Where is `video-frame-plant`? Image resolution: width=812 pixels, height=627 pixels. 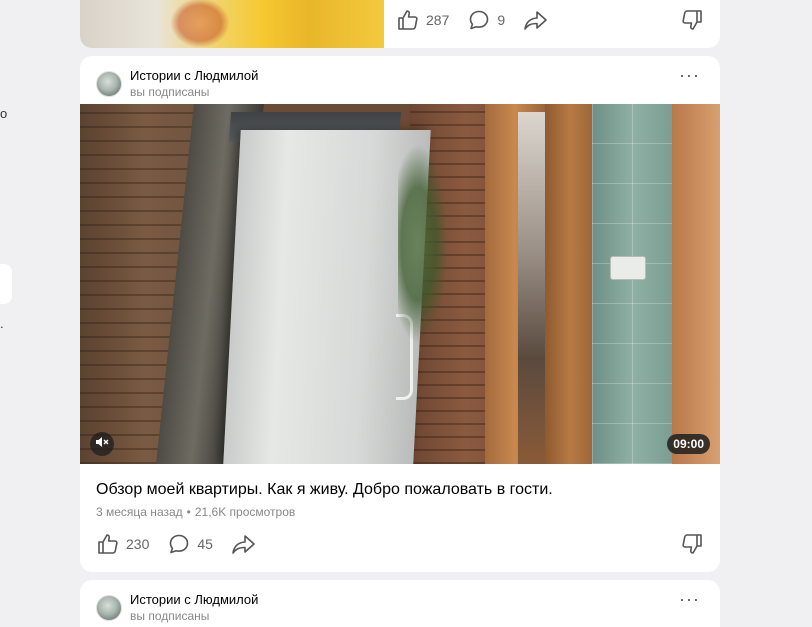
video-frame-plant is located at coordinates (423, 244).